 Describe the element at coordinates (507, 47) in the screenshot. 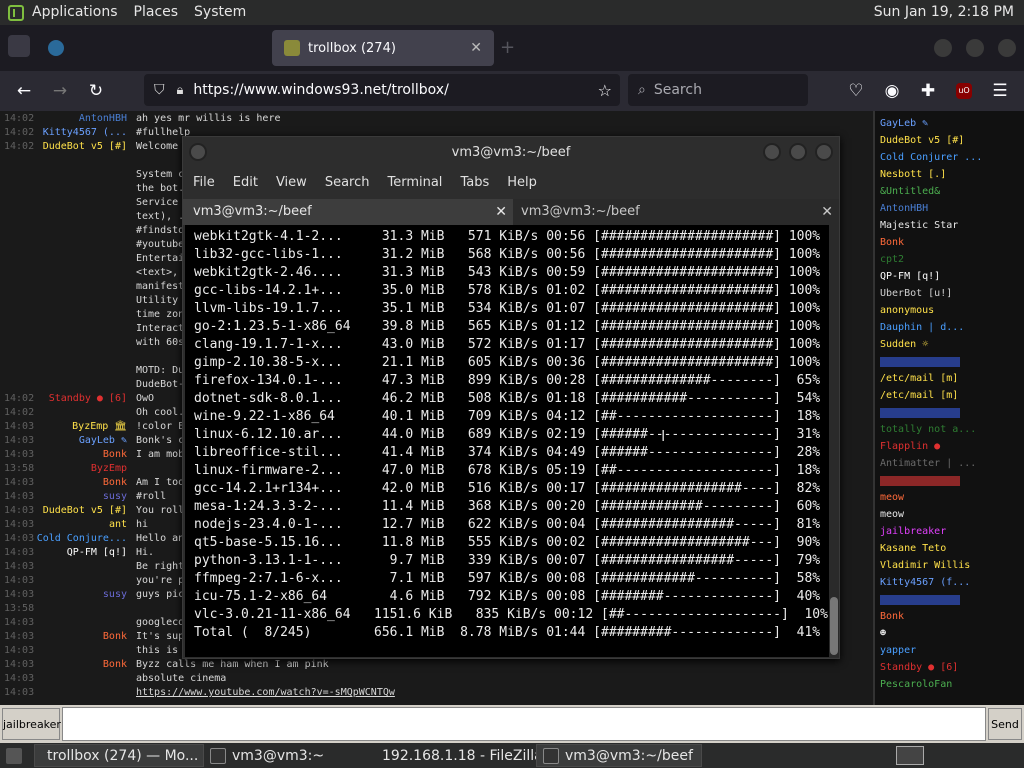

I see `new-tab-icon: +` at that location.